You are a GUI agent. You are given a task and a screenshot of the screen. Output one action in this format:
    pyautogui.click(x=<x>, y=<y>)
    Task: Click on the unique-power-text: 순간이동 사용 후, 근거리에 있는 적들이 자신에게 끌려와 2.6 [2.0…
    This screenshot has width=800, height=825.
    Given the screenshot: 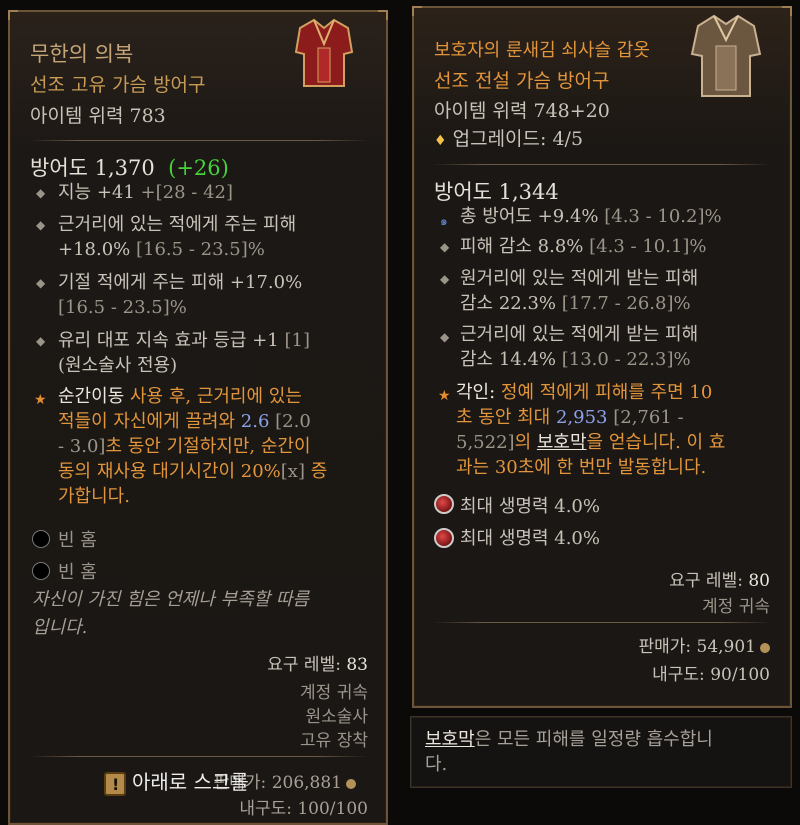 What is the action you would take?
    pyautogui.click(x=193, y=446)
    